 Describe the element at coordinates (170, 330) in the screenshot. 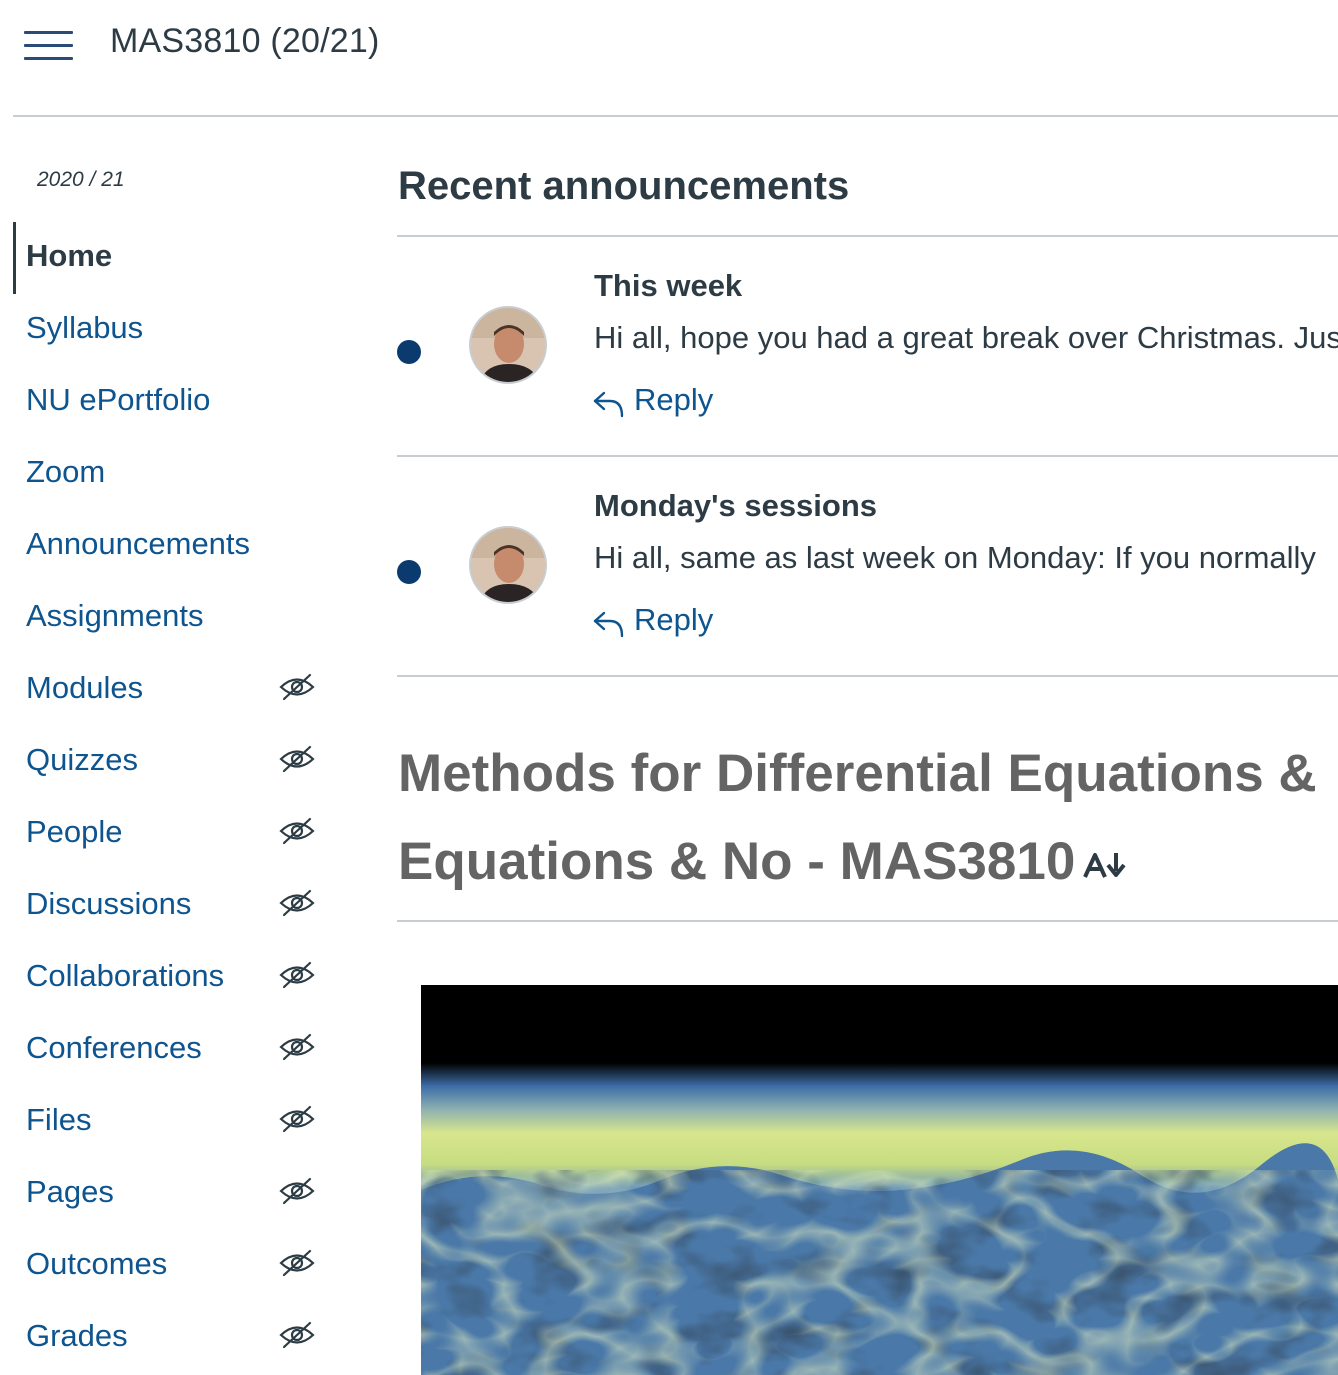

I see `sidebar-item-syllabus: Syllabus` at that location.